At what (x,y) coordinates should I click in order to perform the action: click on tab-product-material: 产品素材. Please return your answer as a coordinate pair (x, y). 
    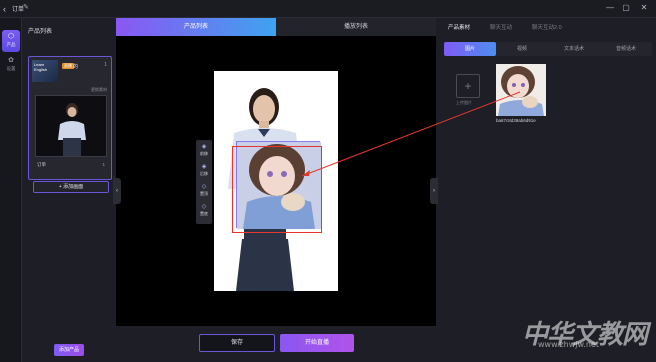
    Looking at the image, I should click on (459, 27).